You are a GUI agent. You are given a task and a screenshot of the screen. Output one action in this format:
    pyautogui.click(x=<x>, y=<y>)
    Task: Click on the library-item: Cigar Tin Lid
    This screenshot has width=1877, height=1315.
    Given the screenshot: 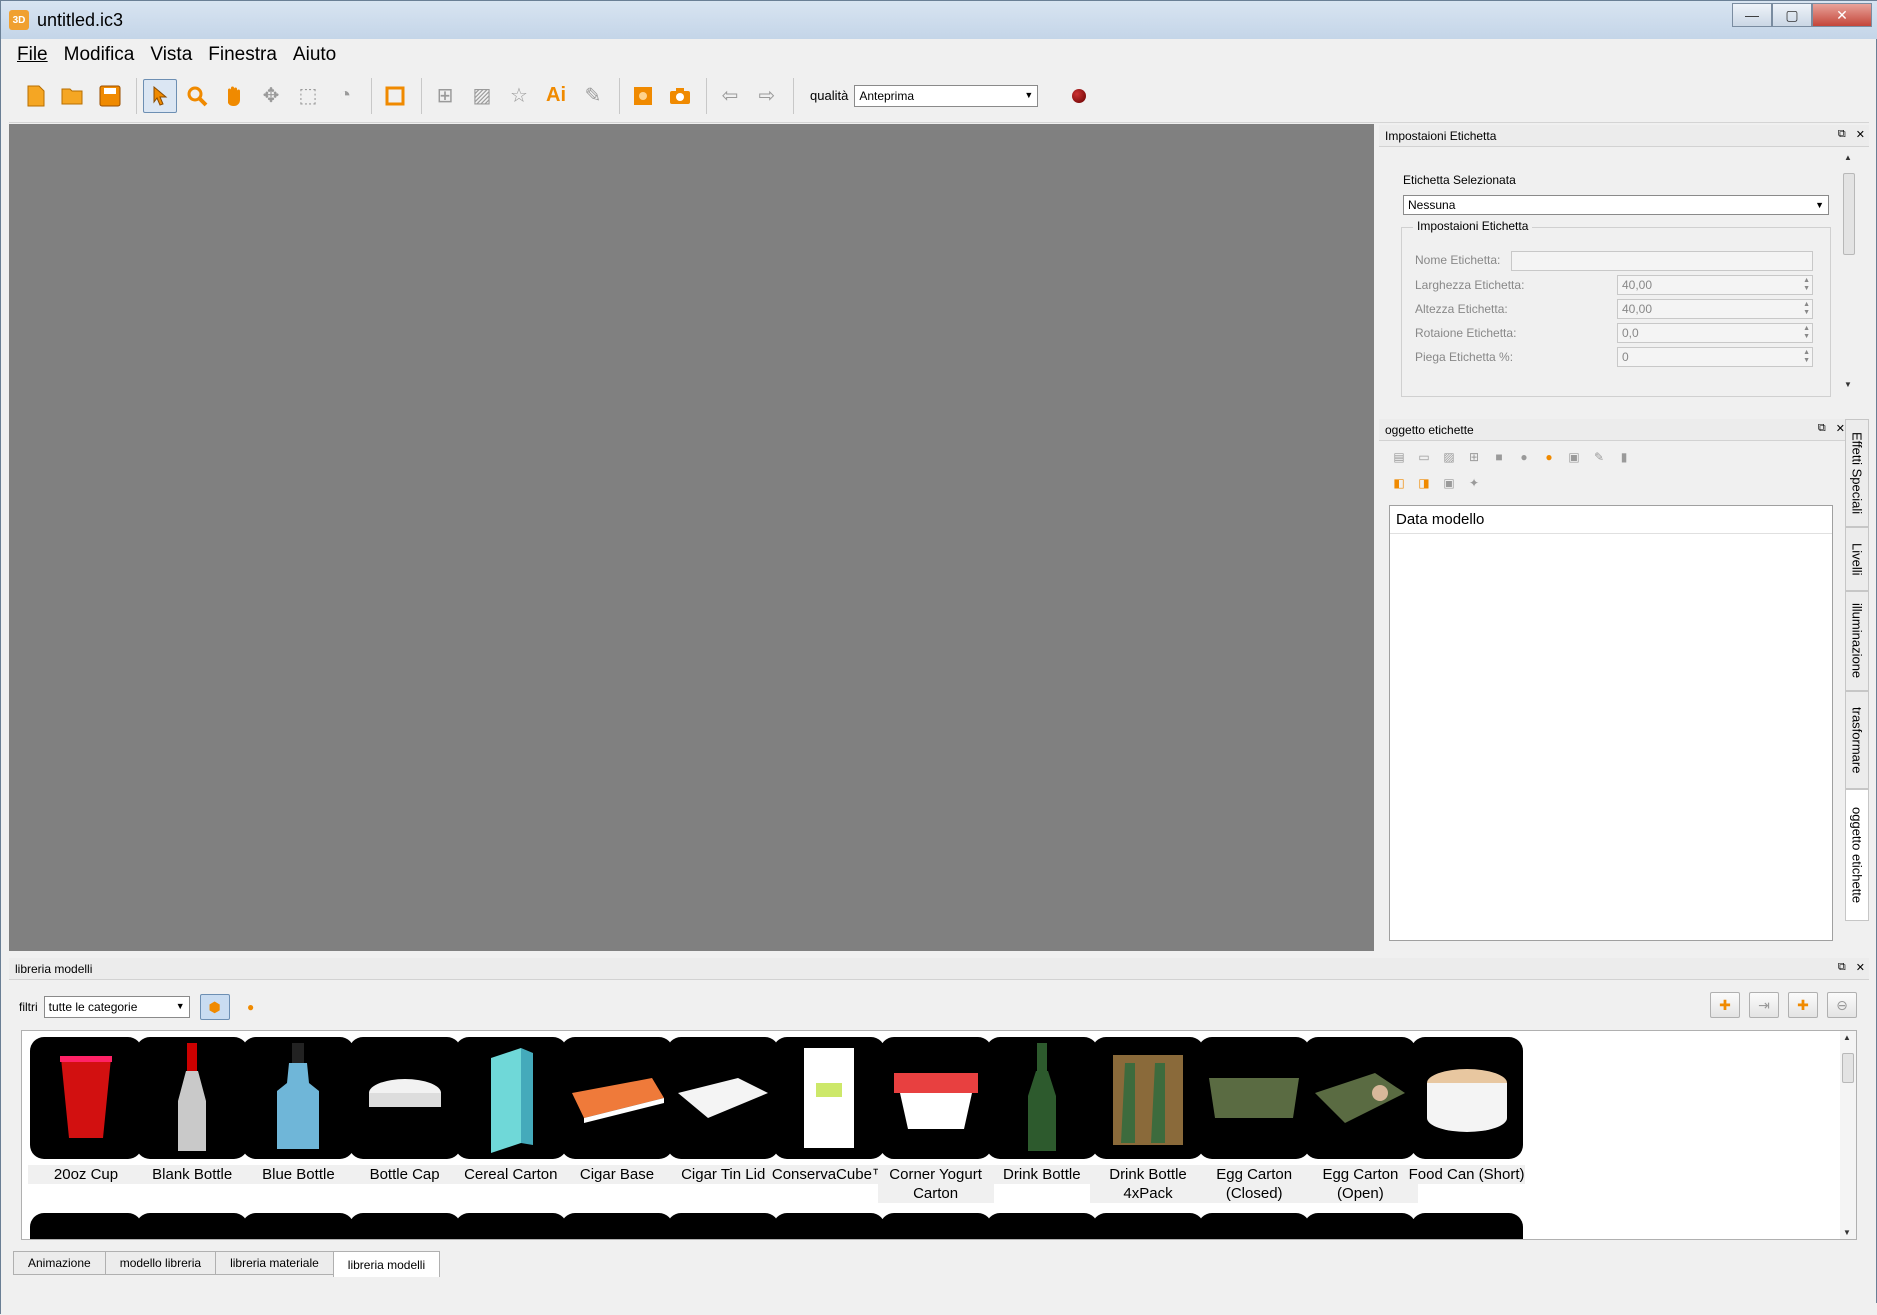 What is the action you would take?
    pyautogui.click(x=723, y=1125)
    